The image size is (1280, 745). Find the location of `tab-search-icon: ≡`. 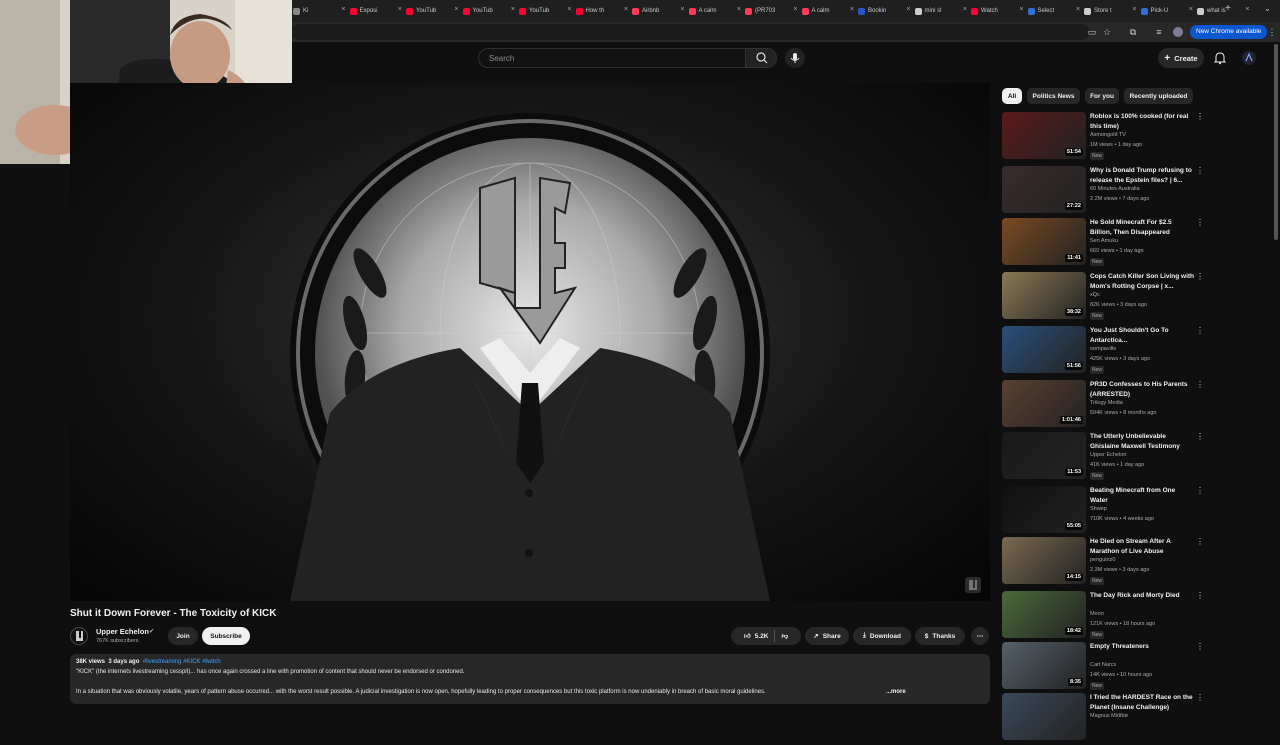

tab-search-icon: ≡ is located at coordinates (1159, 32).